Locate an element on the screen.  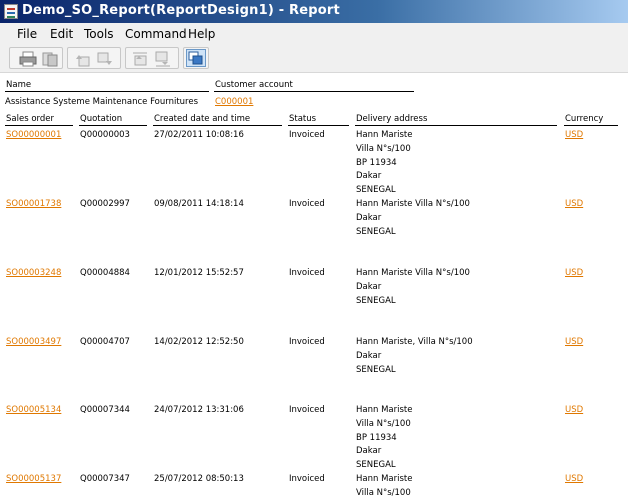
col-underline-status is located at coordinates (318, 125).